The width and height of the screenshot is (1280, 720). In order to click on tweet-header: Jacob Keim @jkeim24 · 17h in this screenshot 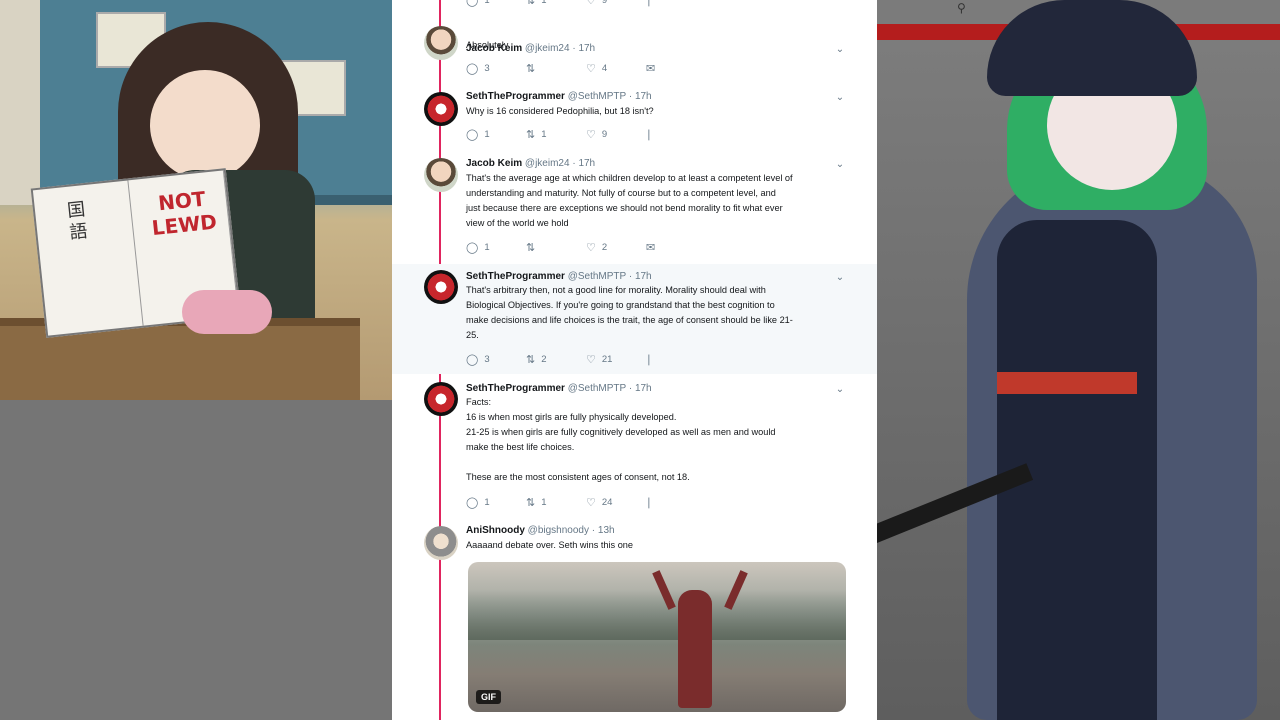, I will do `click(530, 163)`.